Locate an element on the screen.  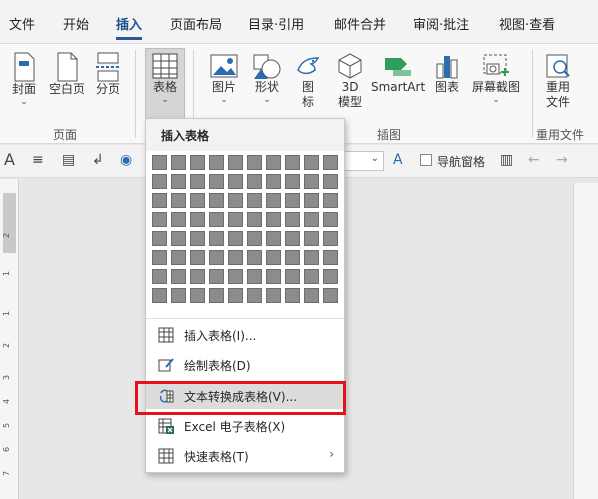
back-arrow-icon: ← is located at coordinates (534, 160).